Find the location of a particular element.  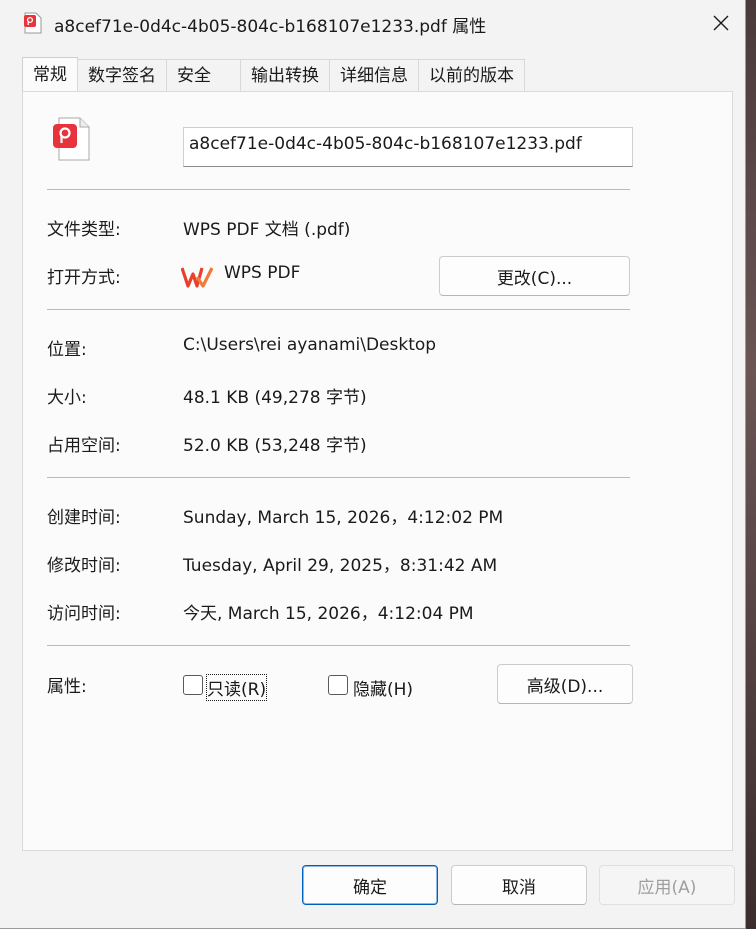

size-value: 48.1 KB (49,278 字节) is located at coordinates (275, 398).